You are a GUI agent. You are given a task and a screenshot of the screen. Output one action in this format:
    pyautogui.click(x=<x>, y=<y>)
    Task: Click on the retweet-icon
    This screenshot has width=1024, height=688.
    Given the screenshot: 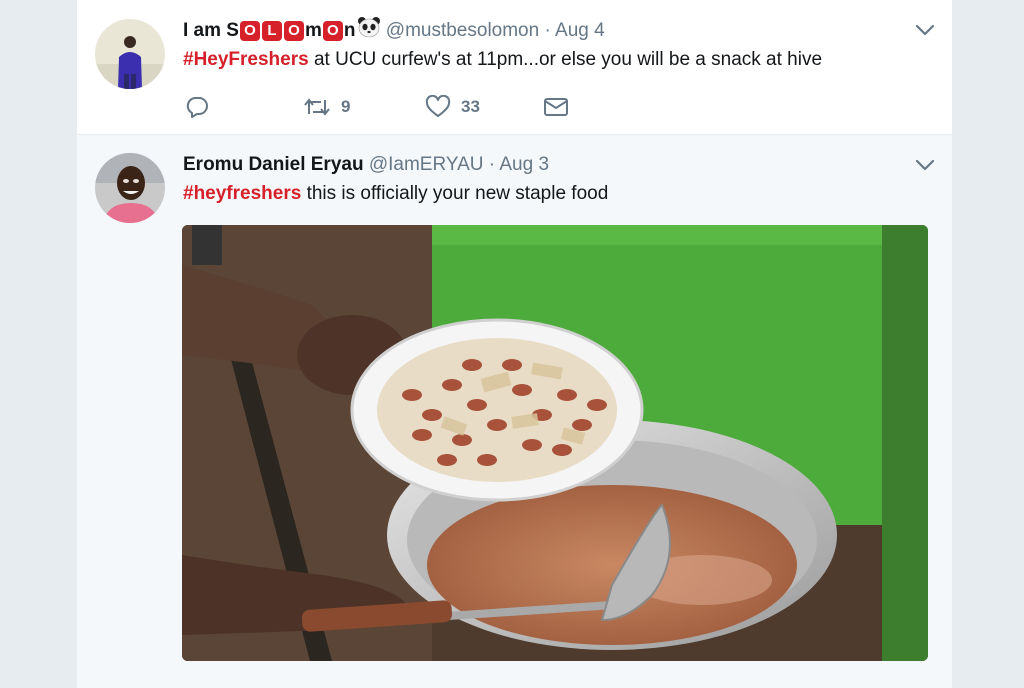 What is the action you would take?
    pyautogui.click(x=317, y=107)
    